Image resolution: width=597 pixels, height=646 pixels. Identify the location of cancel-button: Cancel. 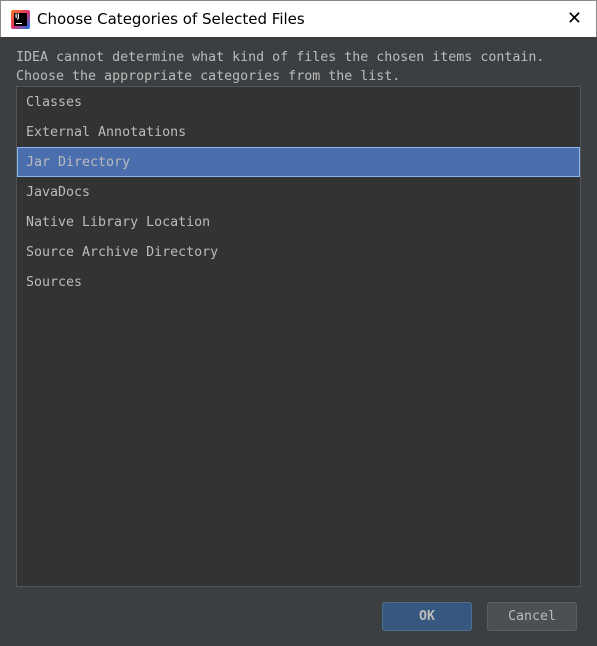
(532, 616).